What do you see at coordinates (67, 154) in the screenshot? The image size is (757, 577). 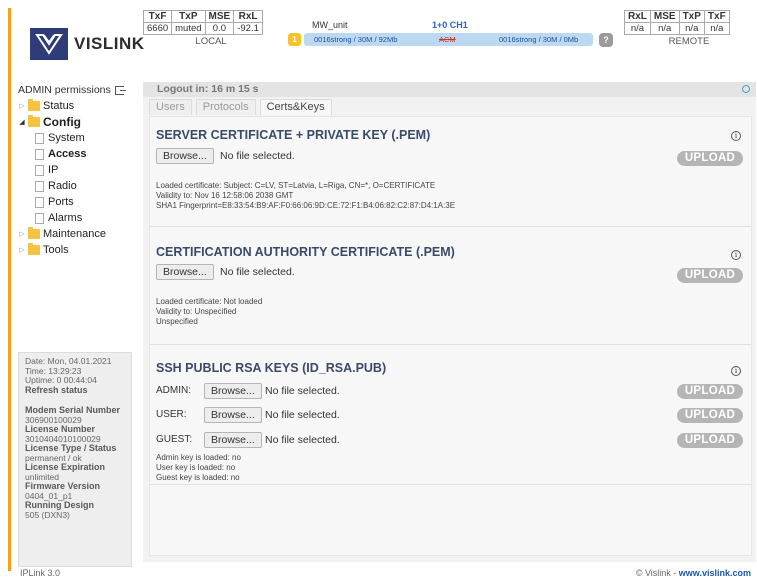 I see `nav-item-access-label: Access` at bounding box center [67, 154].